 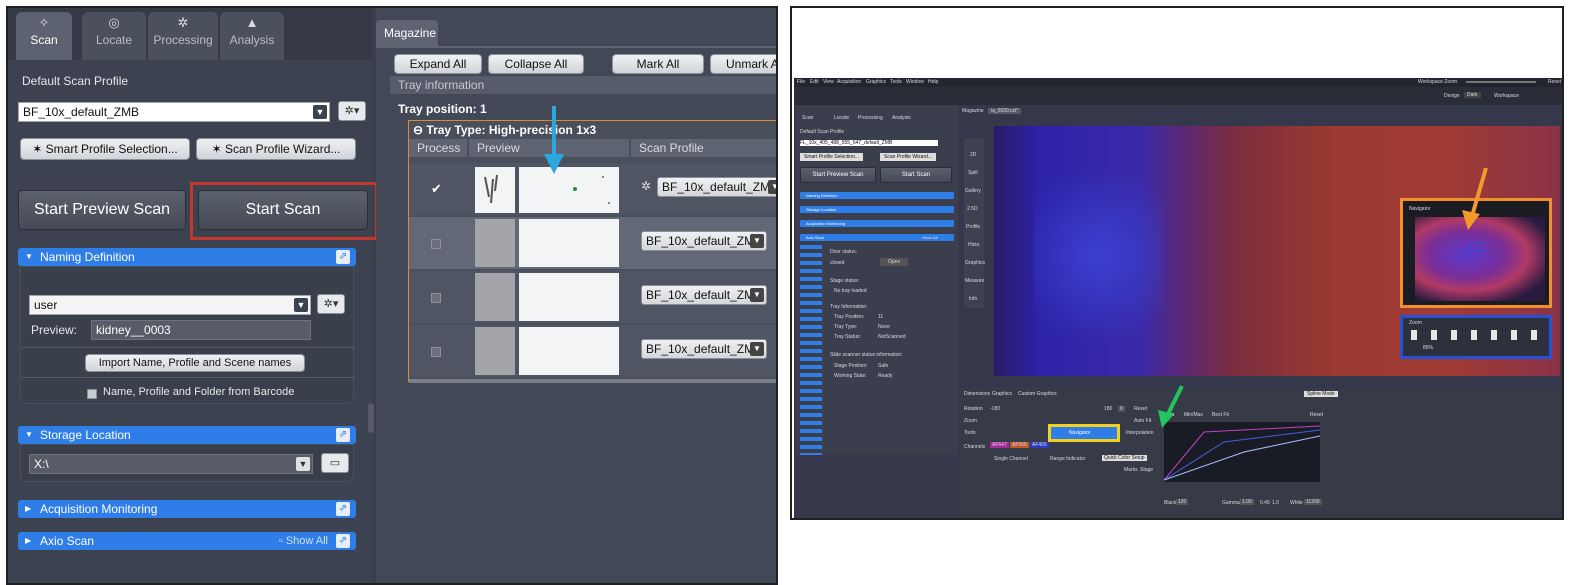 I want to click on workspace-zoom-slider, so click(x=1501, y=82).